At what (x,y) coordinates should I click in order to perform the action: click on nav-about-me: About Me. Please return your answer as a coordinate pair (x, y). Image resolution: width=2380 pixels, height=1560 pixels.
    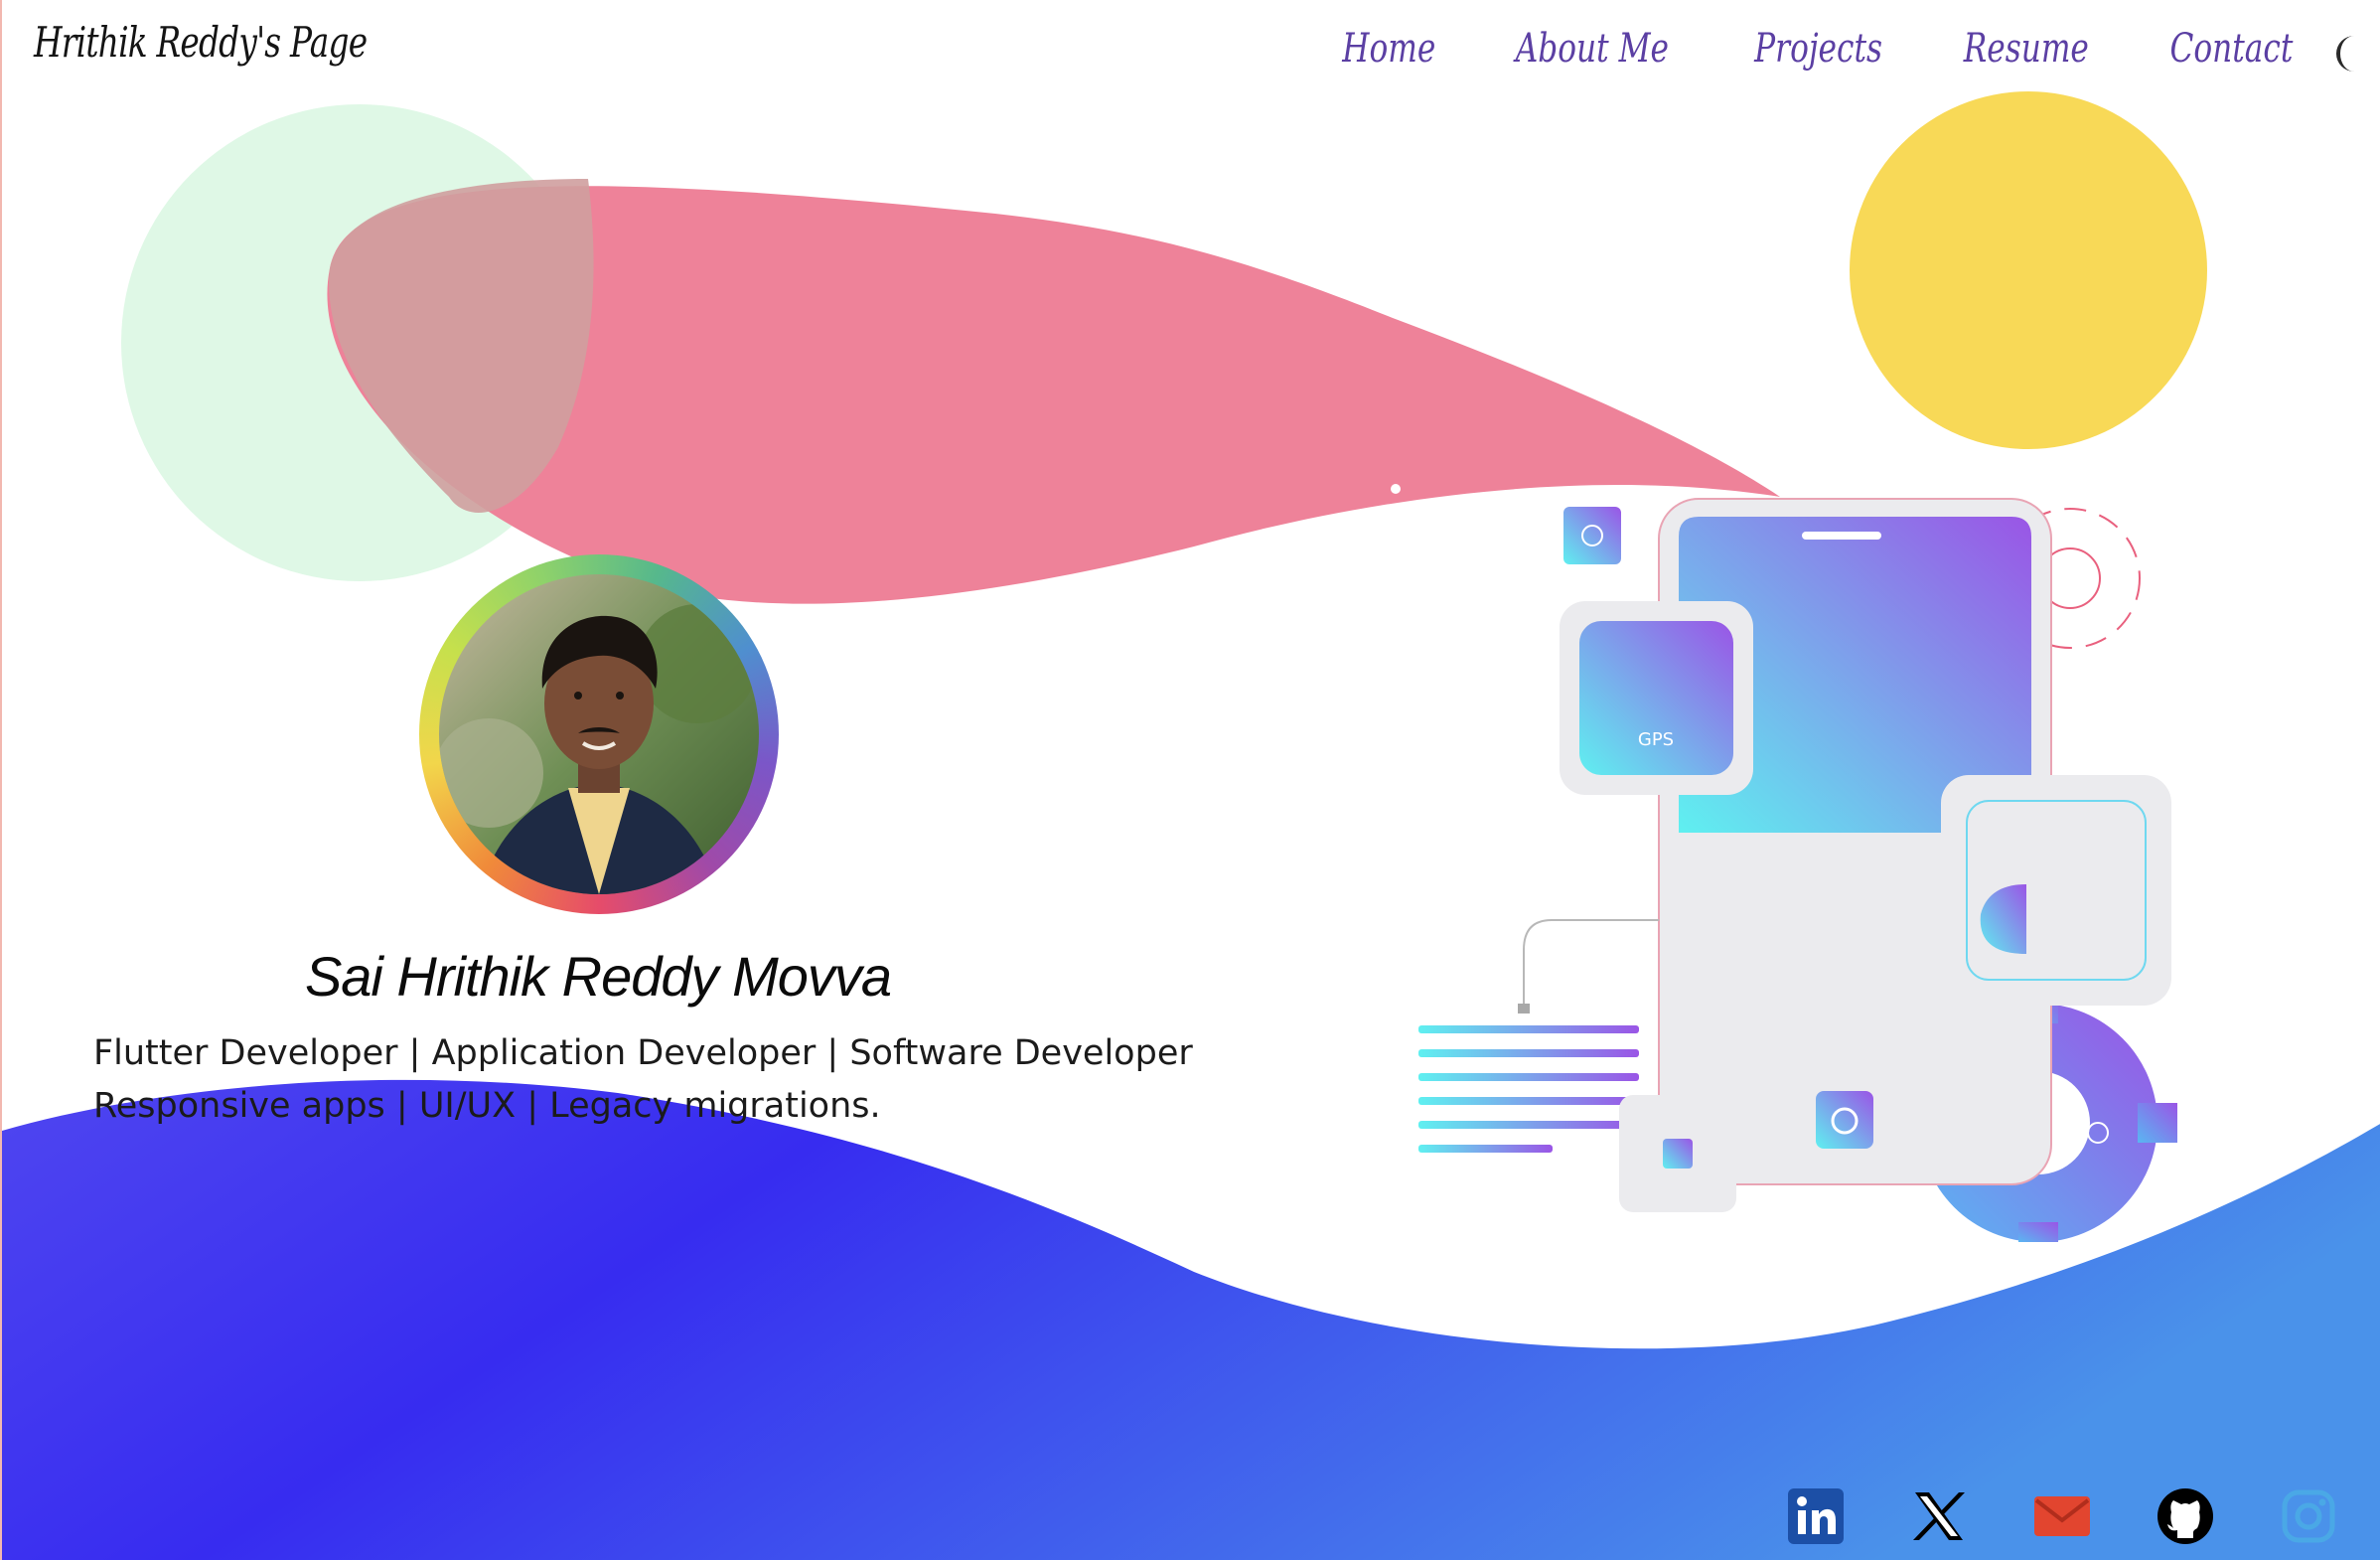
    Looking at the image, I should click on (1592, 49).